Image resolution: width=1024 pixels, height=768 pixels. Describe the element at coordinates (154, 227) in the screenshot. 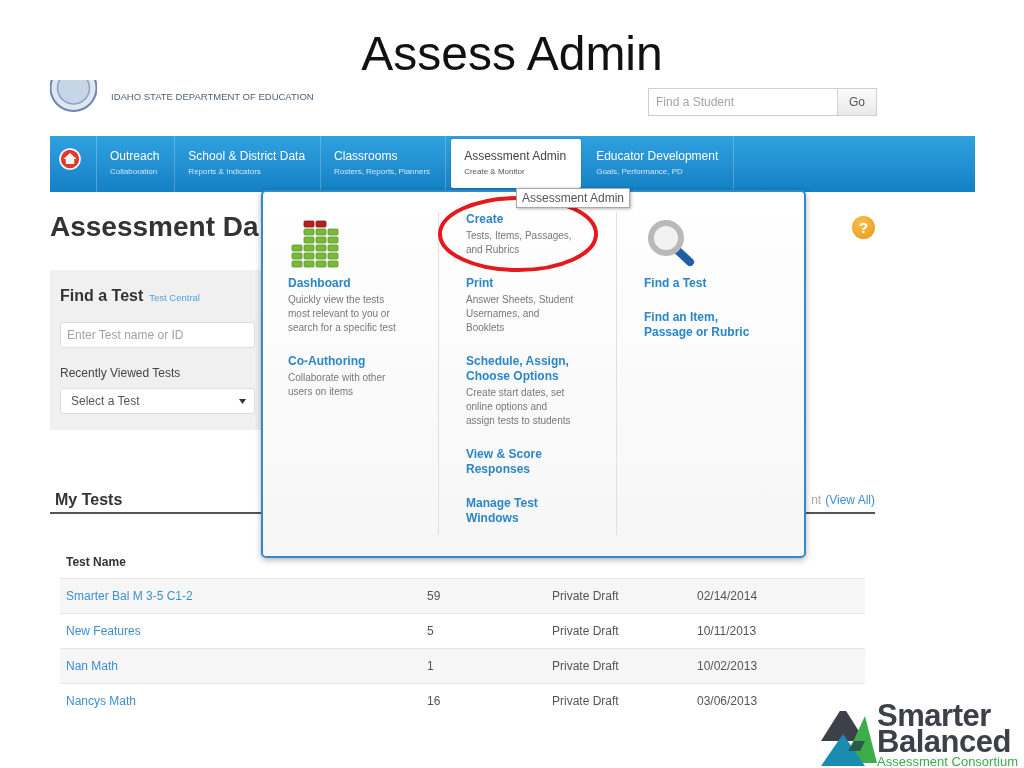

I see `page-title: Assessment Da` at that location.